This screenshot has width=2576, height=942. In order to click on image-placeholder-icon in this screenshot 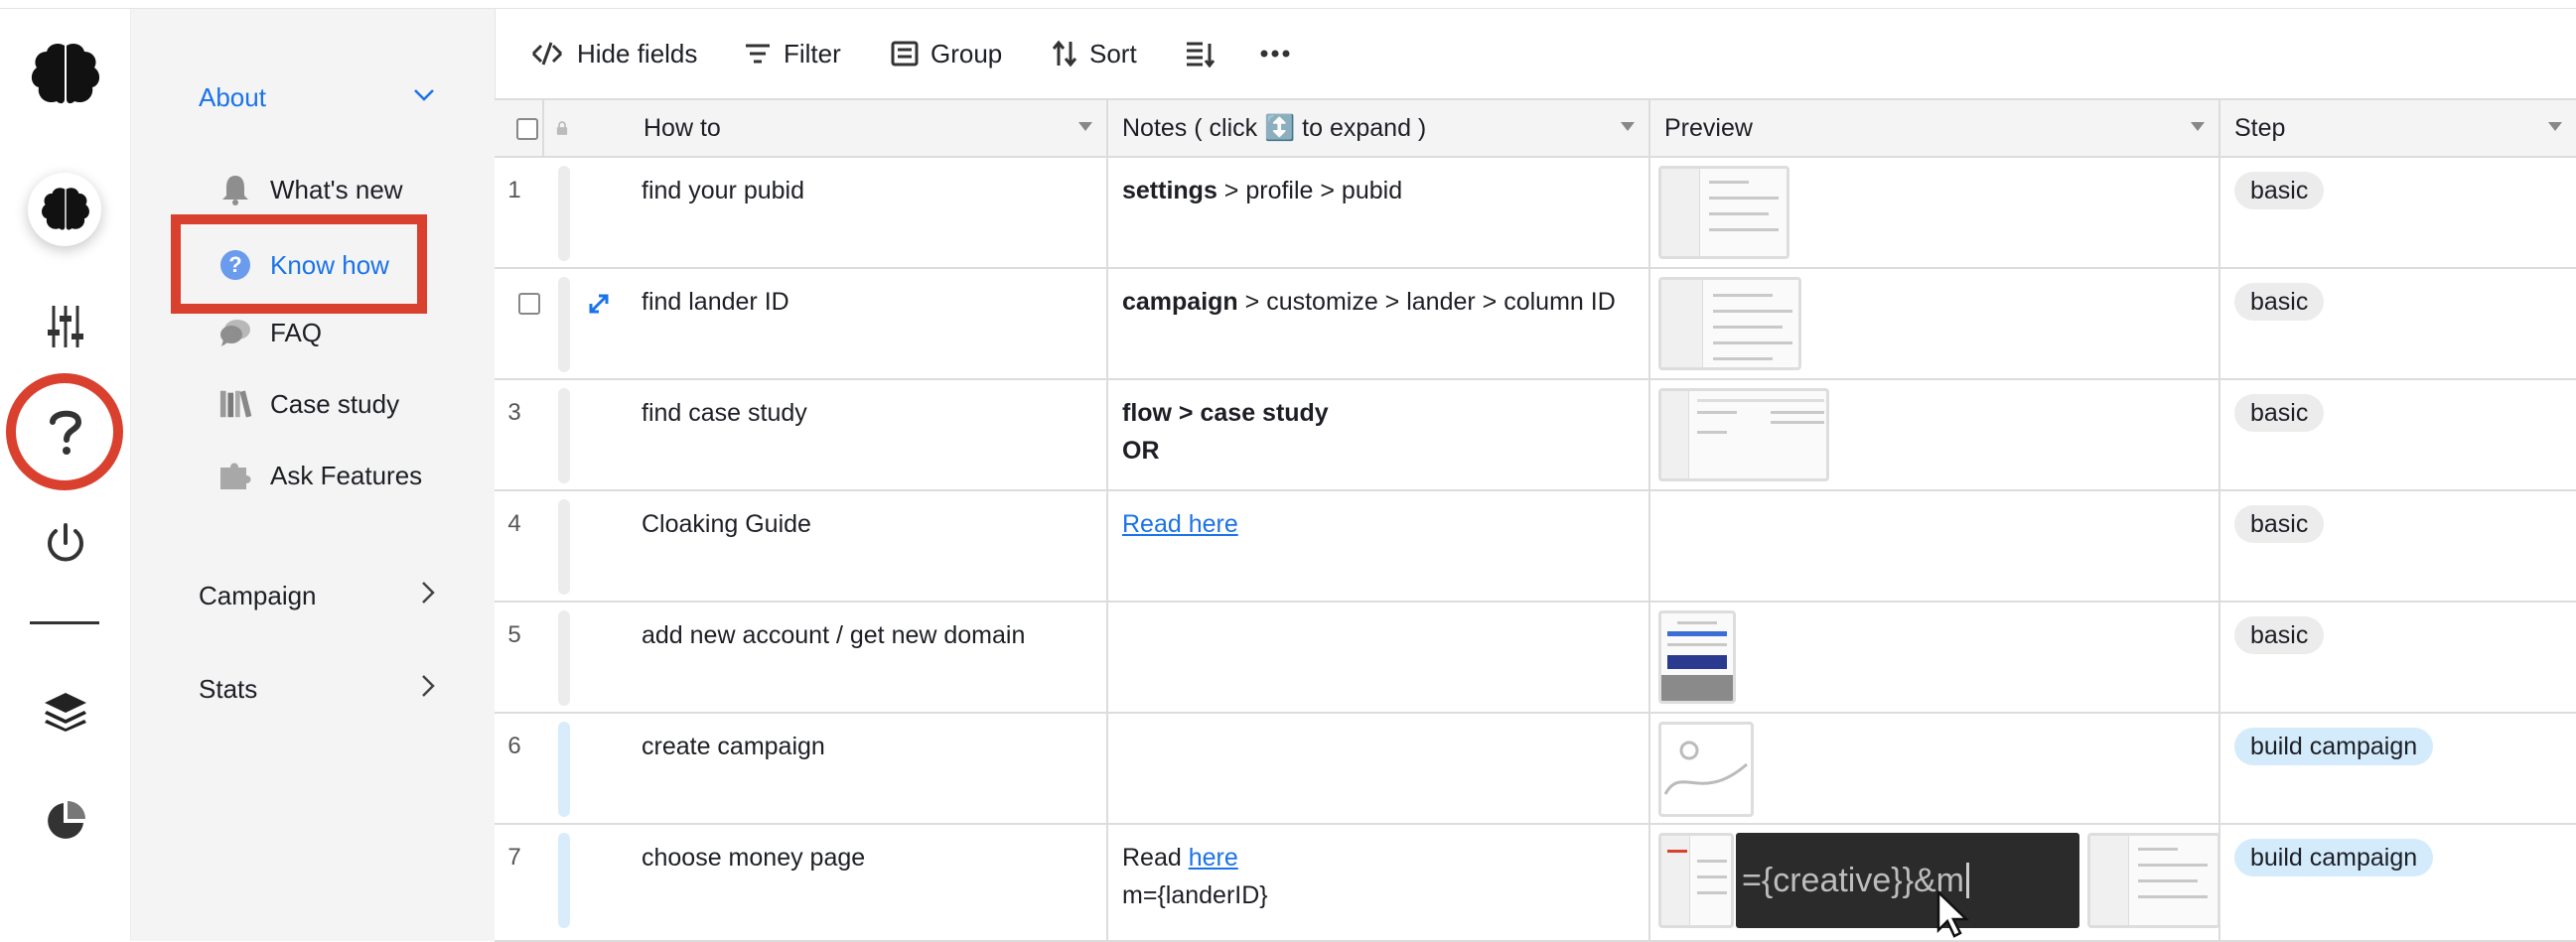, I will do `click(1706, 770)`.